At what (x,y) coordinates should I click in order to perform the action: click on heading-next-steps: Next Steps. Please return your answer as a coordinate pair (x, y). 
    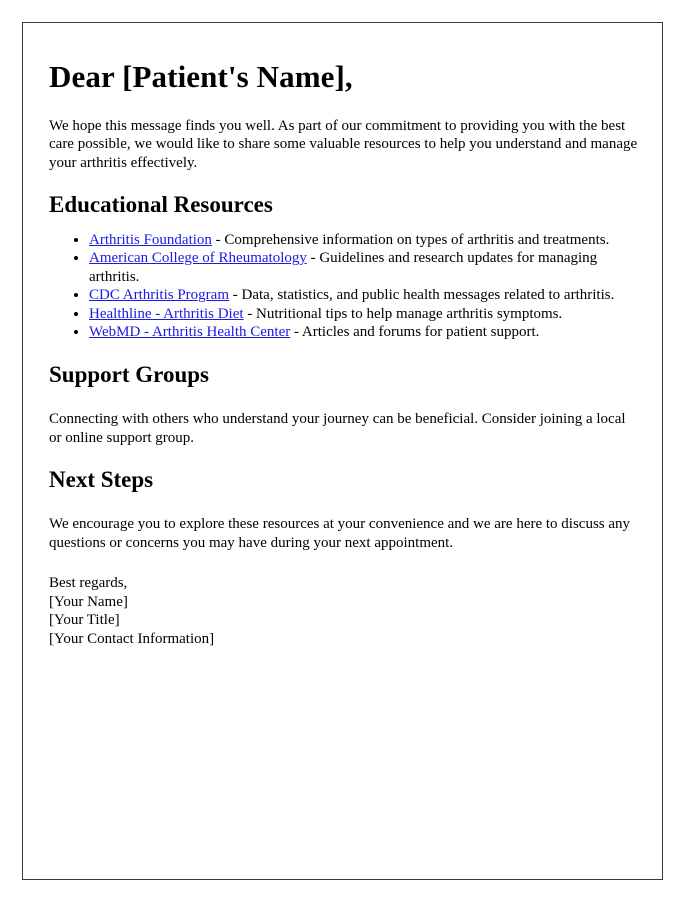
    Looking at the image, I should click on (101, 480).